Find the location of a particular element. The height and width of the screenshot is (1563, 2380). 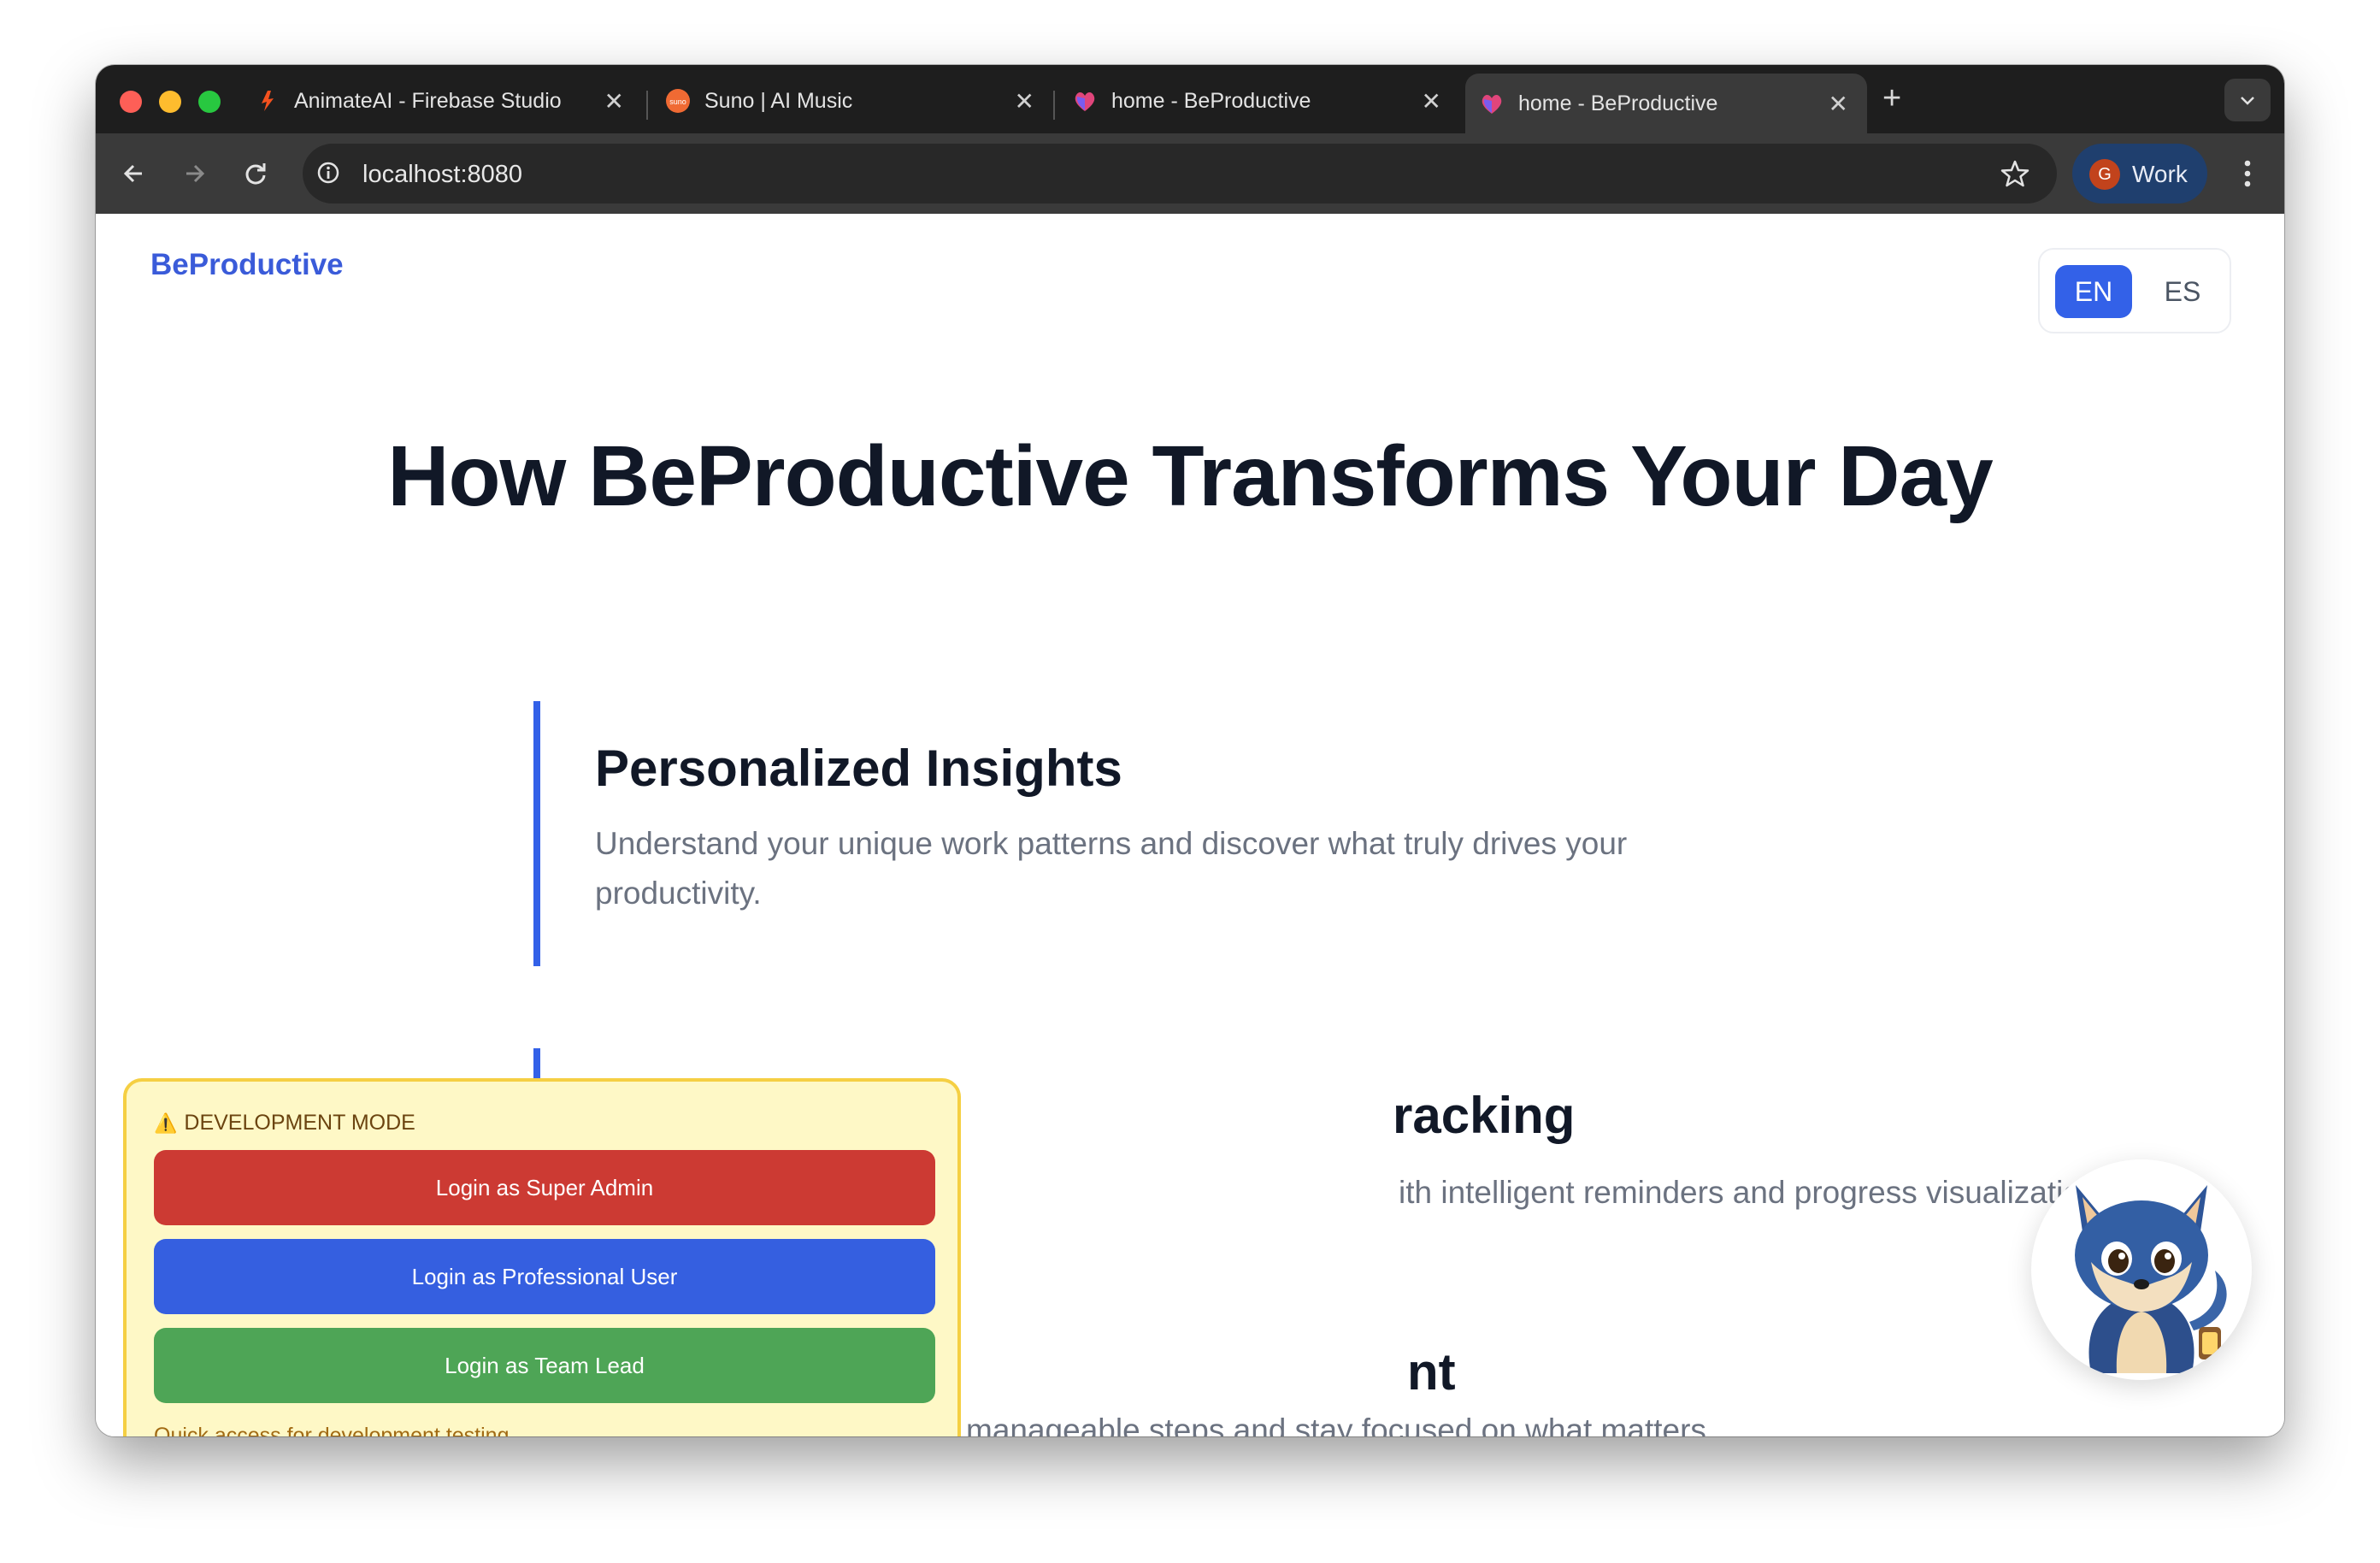

reload-icon is located at coordinates (256, 173).